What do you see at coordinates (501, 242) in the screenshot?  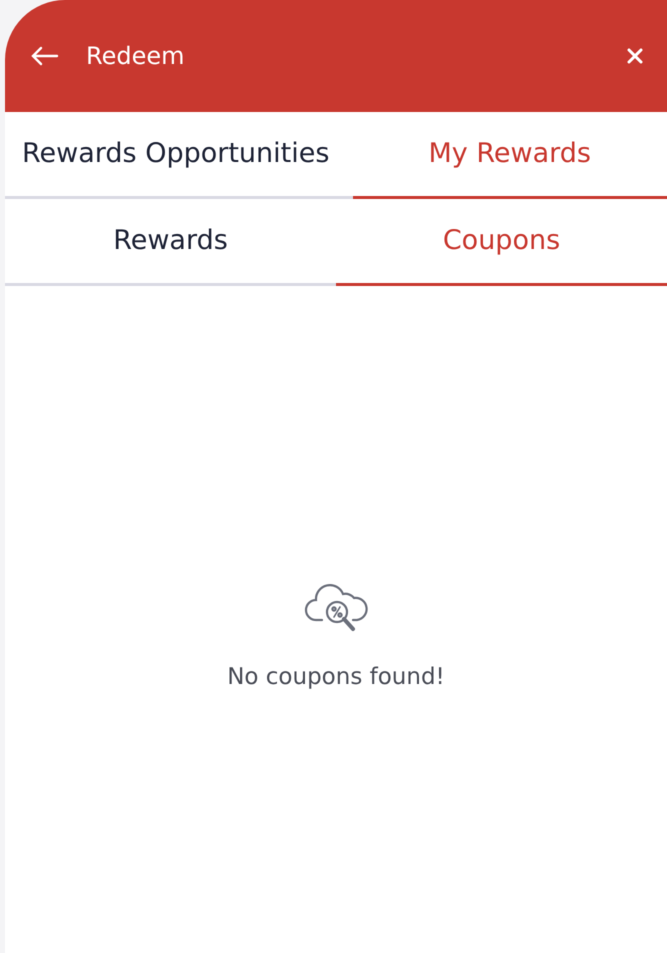 I see `tab: Coupons` at bounding box center [501, 242].